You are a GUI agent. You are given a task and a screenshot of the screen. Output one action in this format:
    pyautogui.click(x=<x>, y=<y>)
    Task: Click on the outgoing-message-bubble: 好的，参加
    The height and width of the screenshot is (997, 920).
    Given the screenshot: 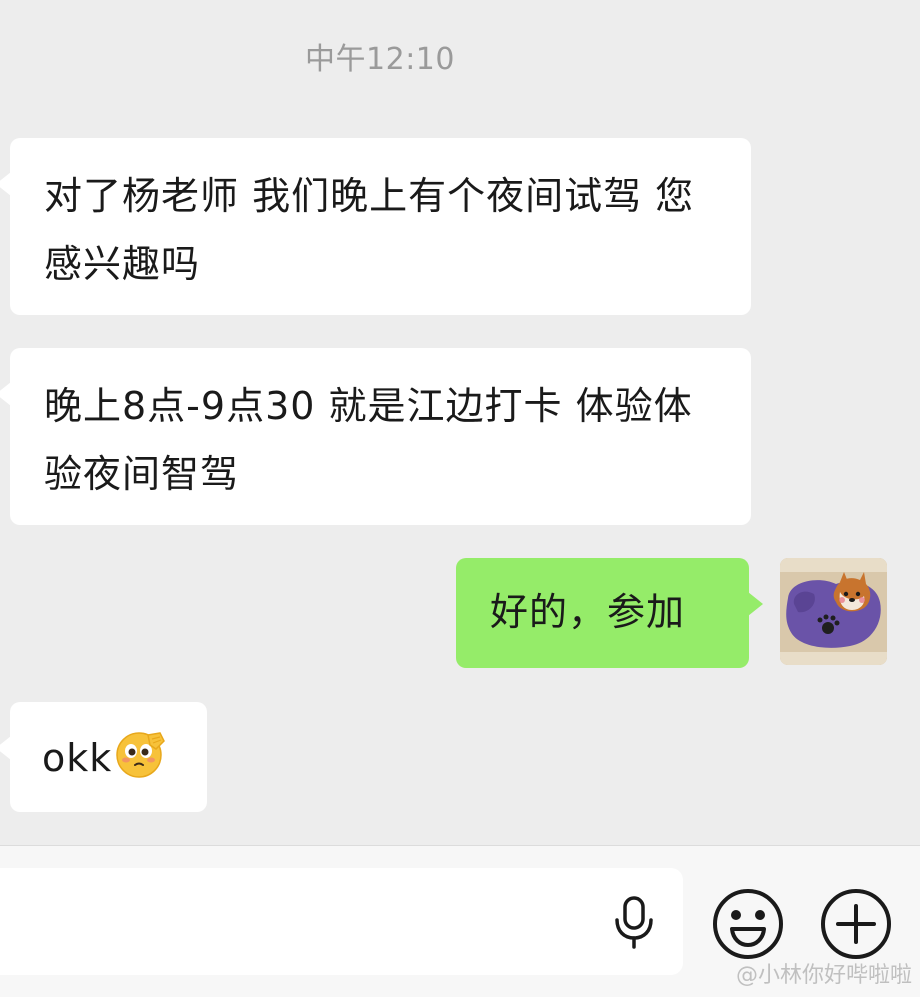 What is the action you would take?
    pyautogui.click(x=609, y=613)
    